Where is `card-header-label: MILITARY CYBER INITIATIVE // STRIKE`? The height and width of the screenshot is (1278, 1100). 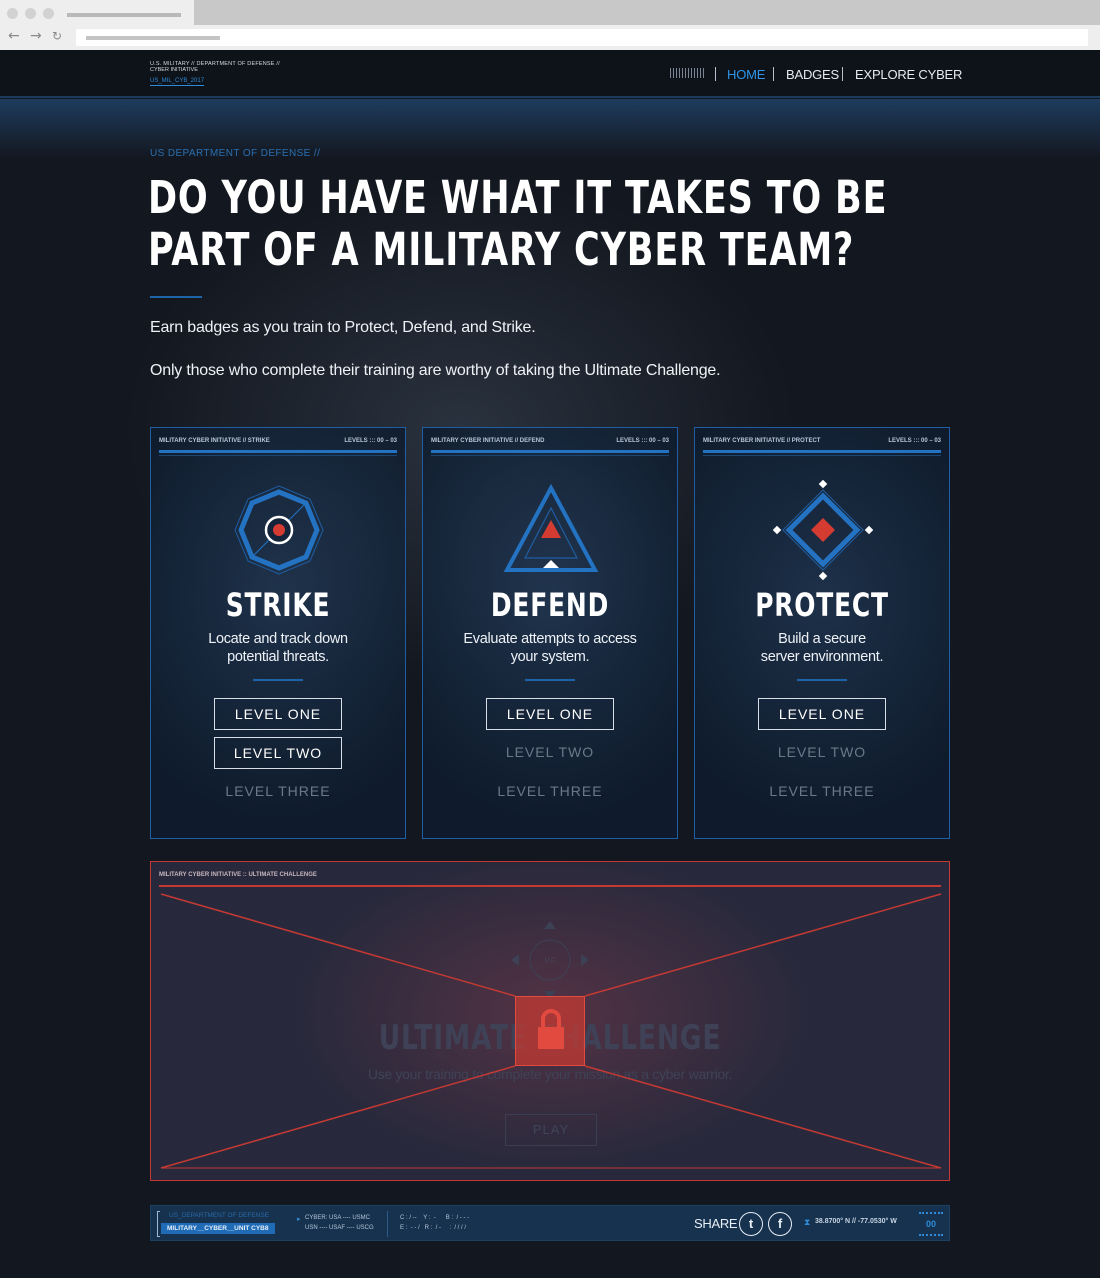 card-header-label: MILITARY CYBER INITIATIVE // STRIKE is located at coordinates (214, 441).